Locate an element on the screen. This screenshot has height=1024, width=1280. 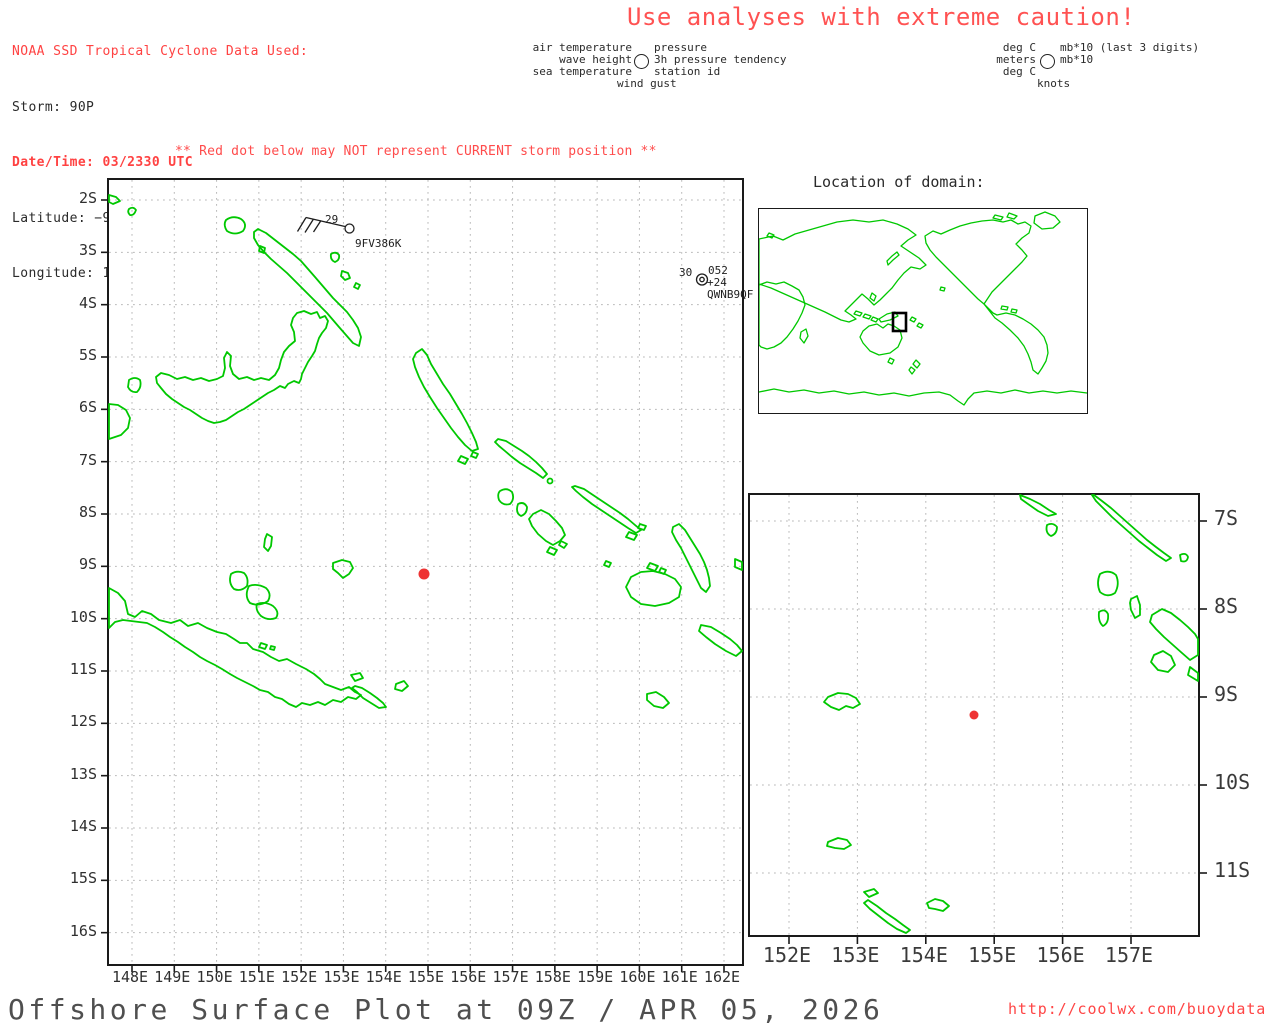
lon-tick-label: 149E is located at coordinates (172, 977).